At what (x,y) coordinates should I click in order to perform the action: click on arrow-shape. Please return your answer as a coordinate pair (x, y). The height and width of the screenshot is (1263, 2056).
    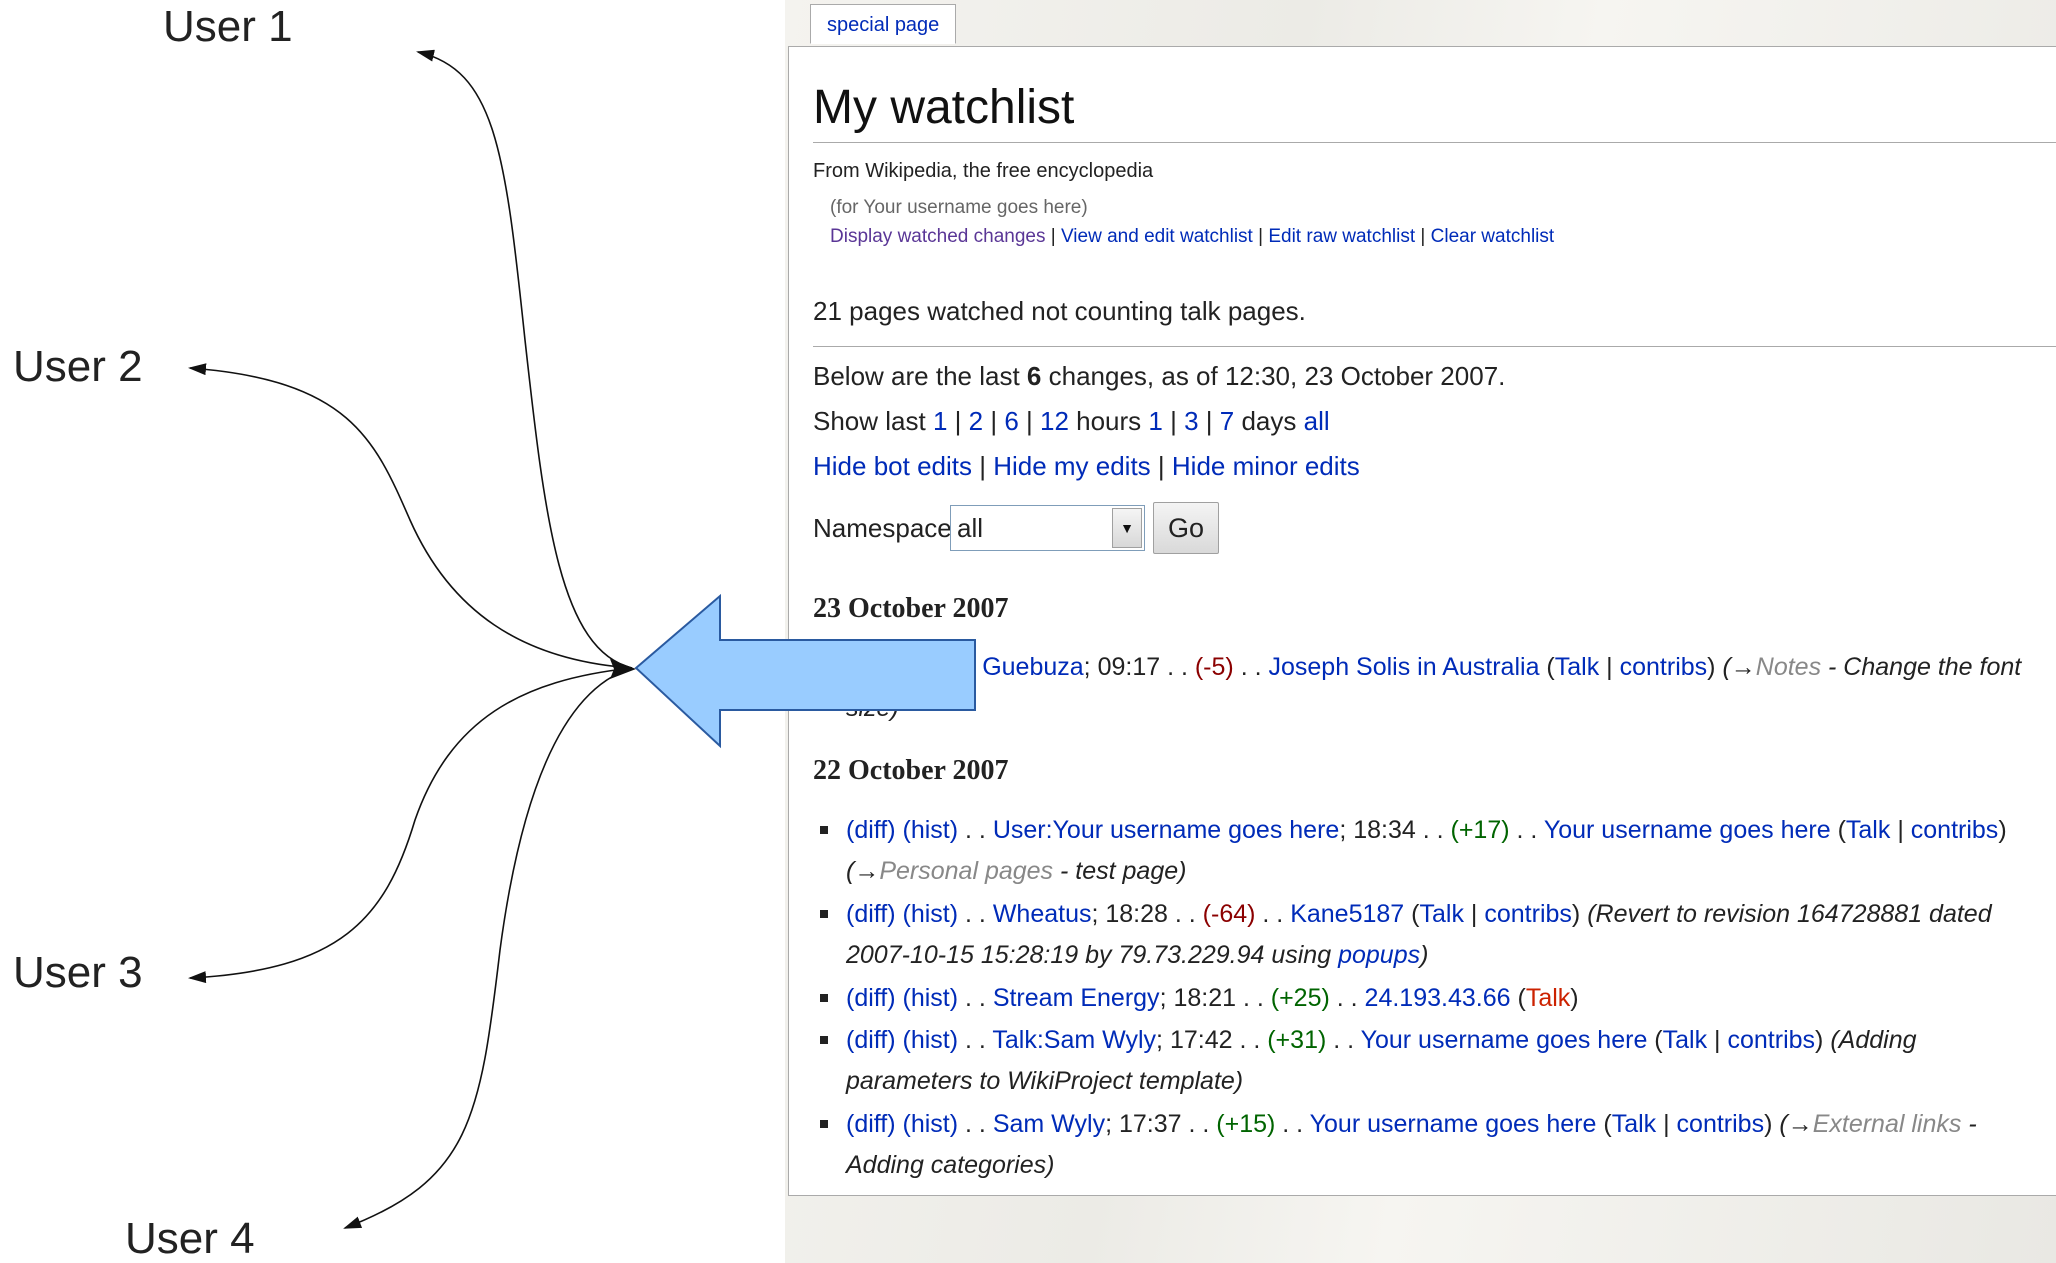
    Looking at the image, I should click on (805, 671).